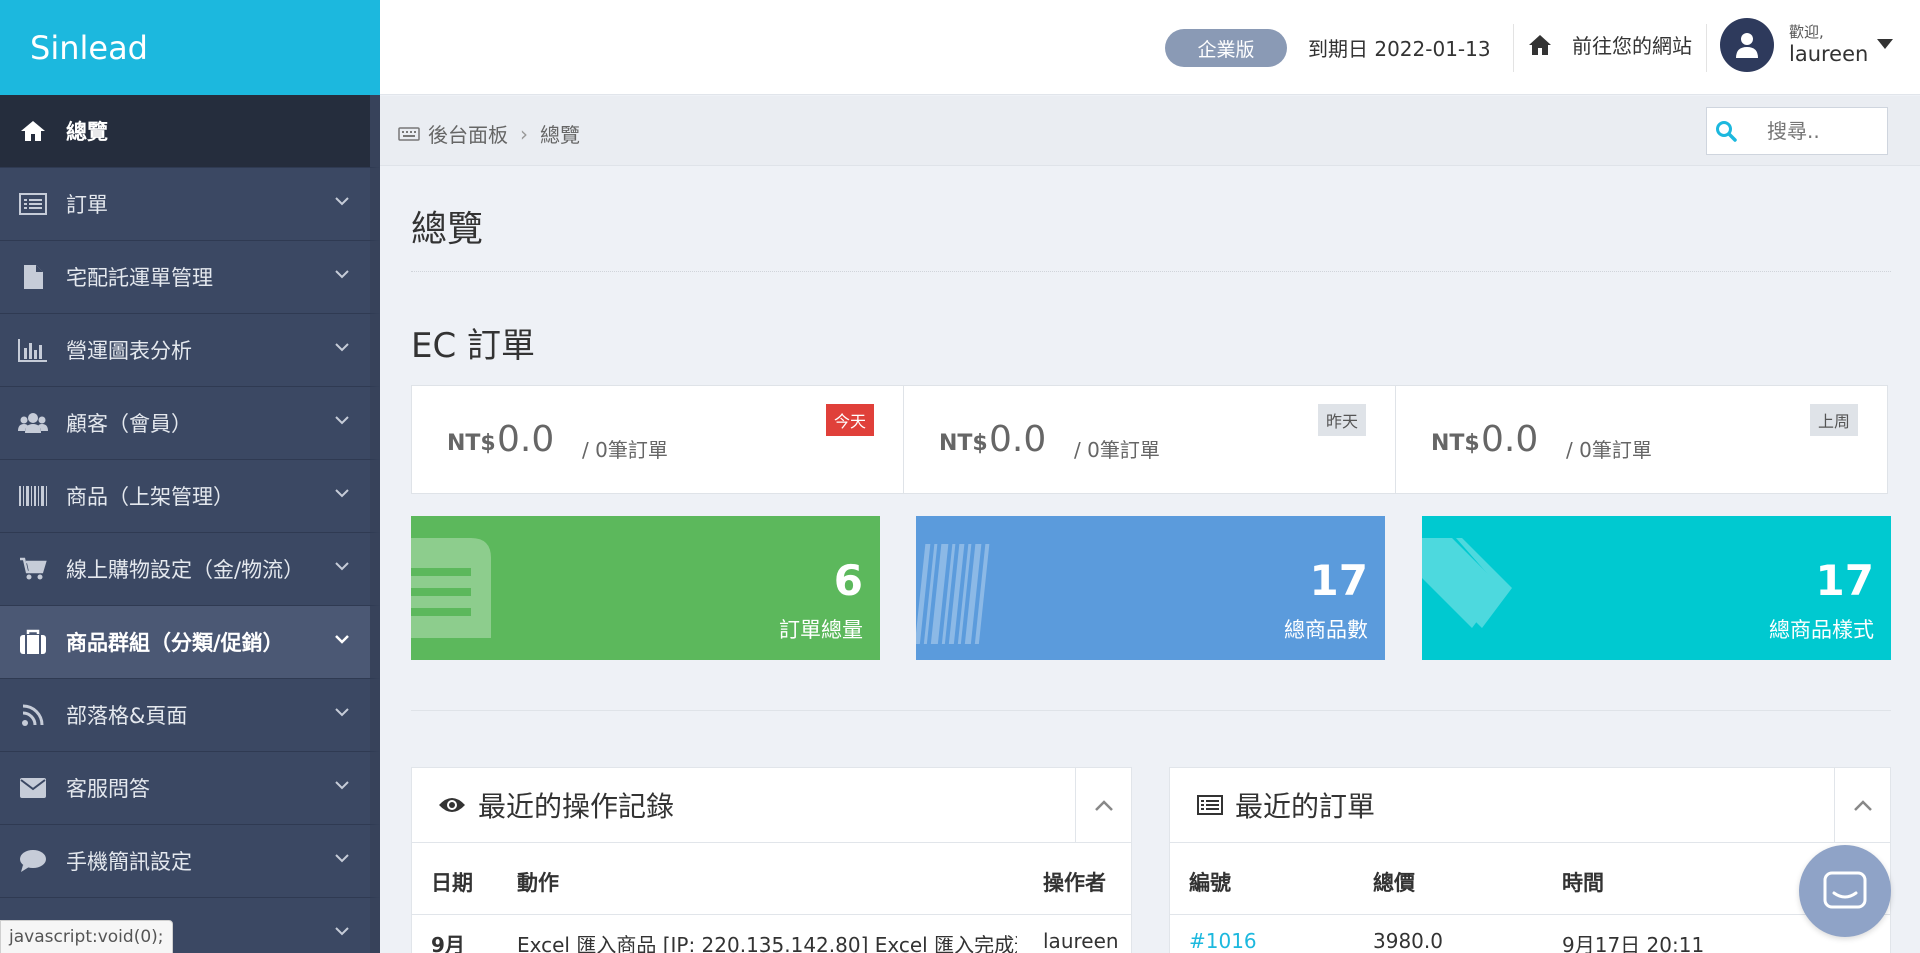 This screenshot has height=953, width=1920. I want to click on column-header: 時間, so click(1583, 883).